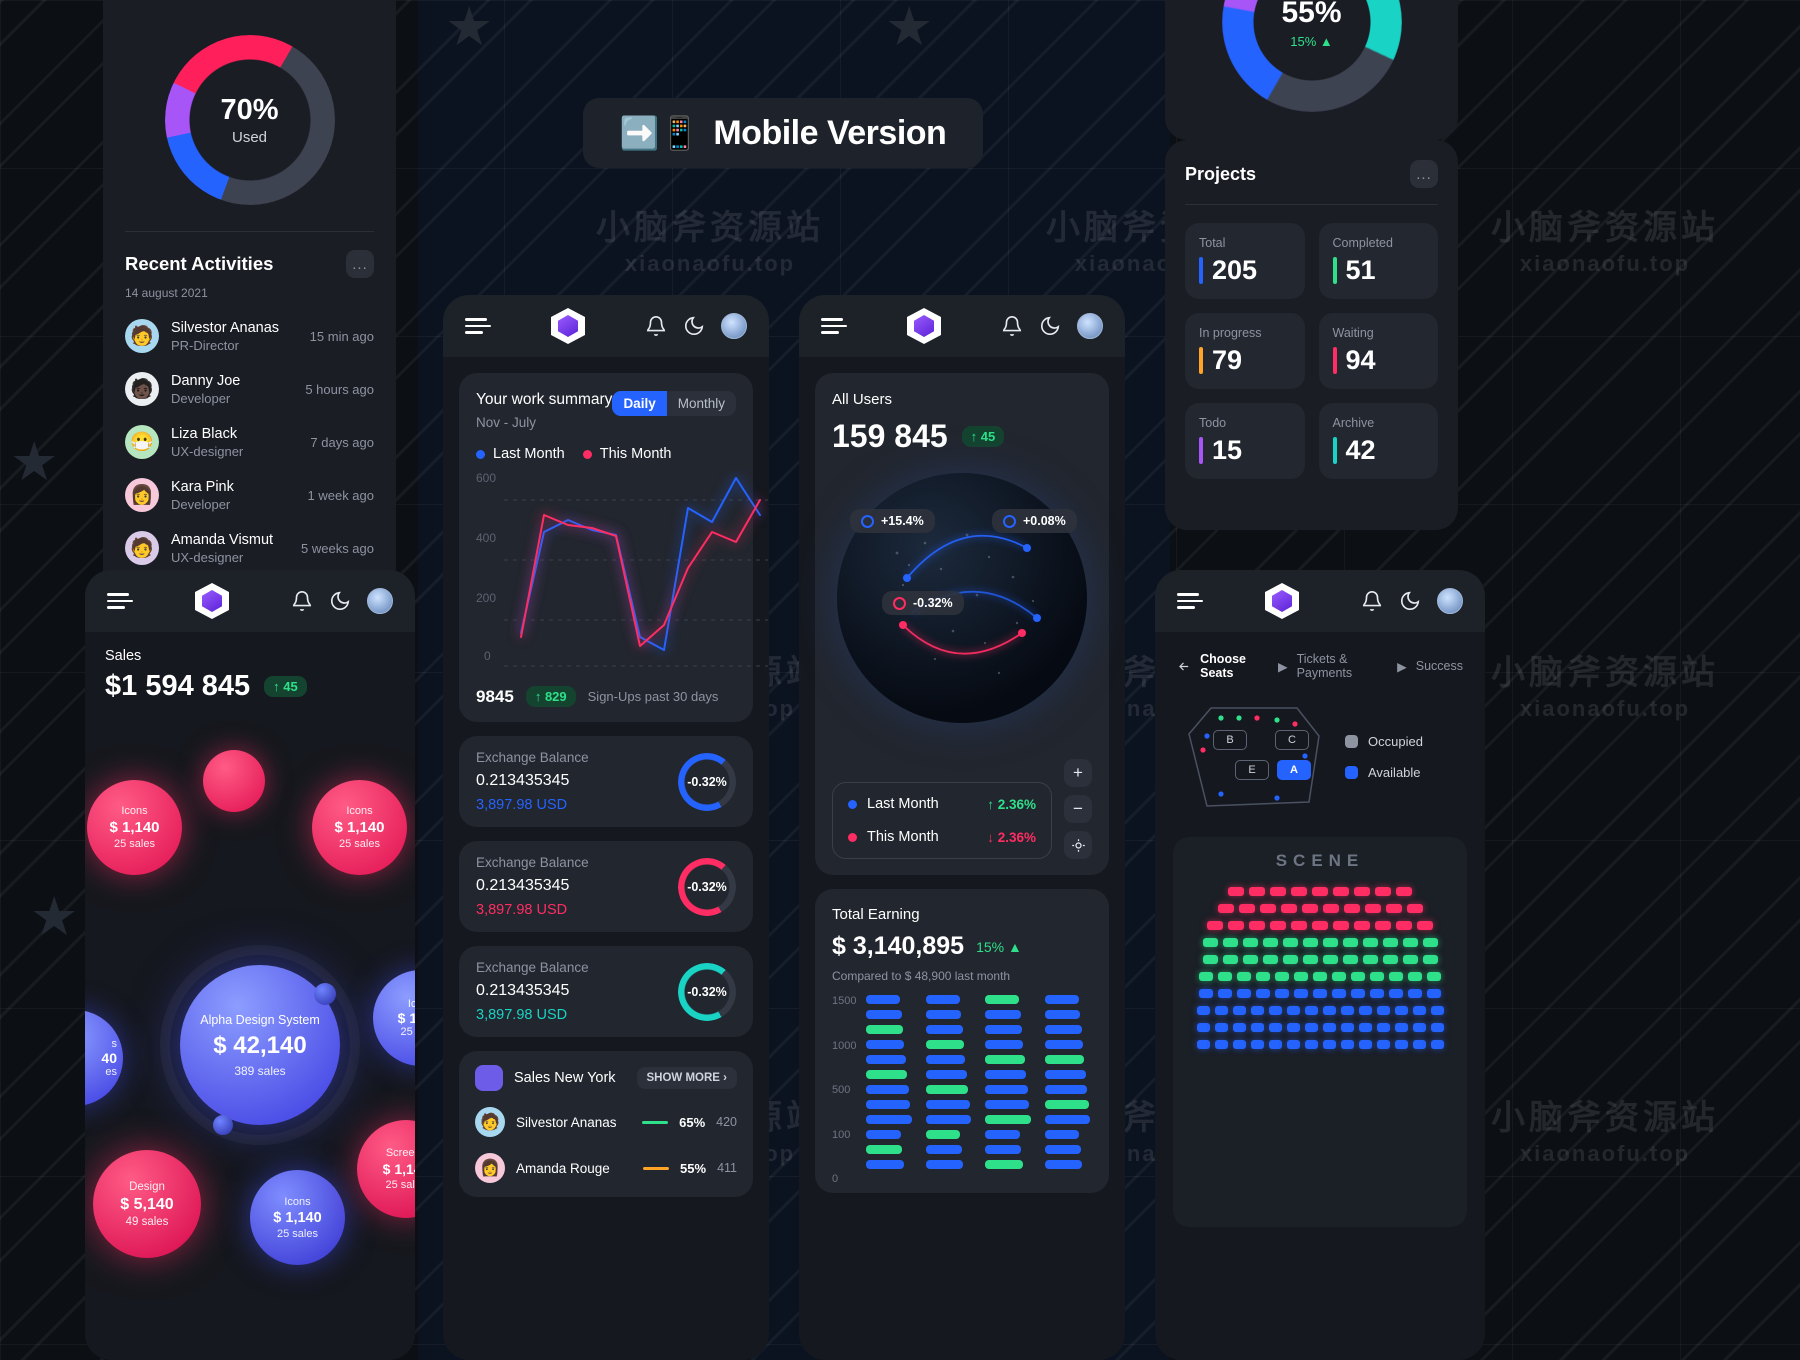  What do you see at coordinates (1294, 770) in the screenshot?
I see `zone-a: A` at bounding box center [1294, 770].